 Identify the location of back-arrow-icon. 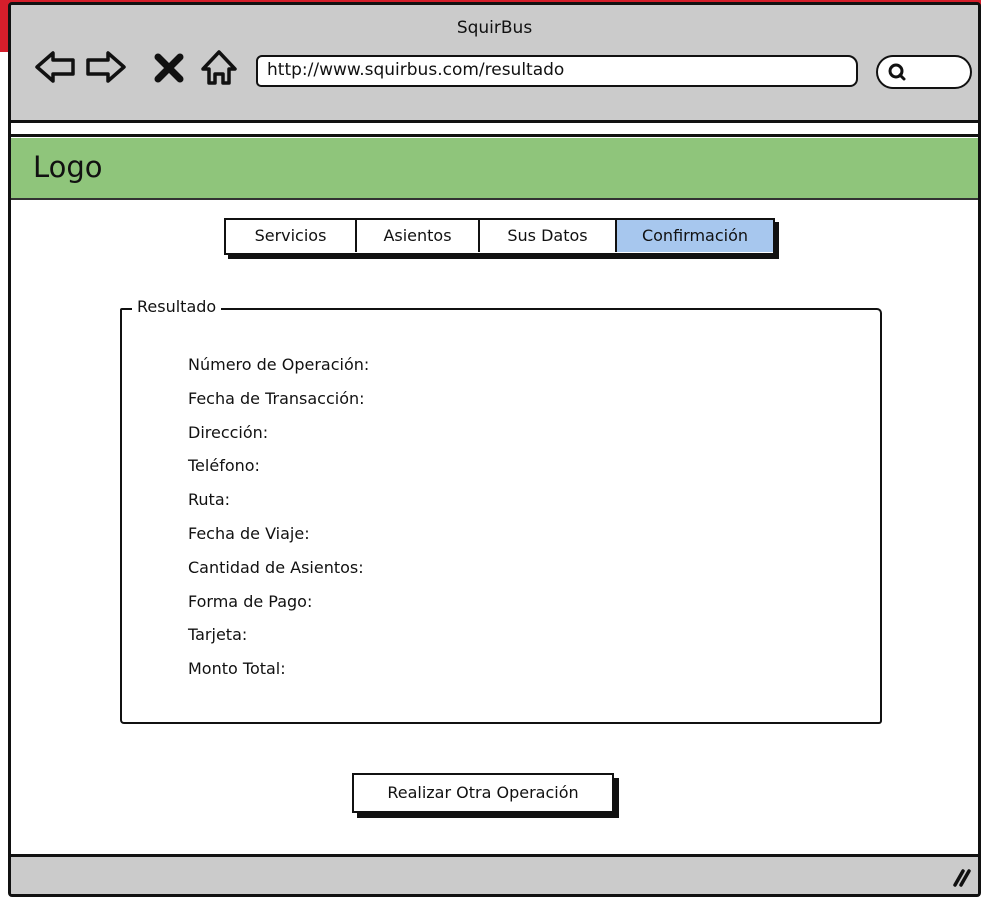
(55, 67).